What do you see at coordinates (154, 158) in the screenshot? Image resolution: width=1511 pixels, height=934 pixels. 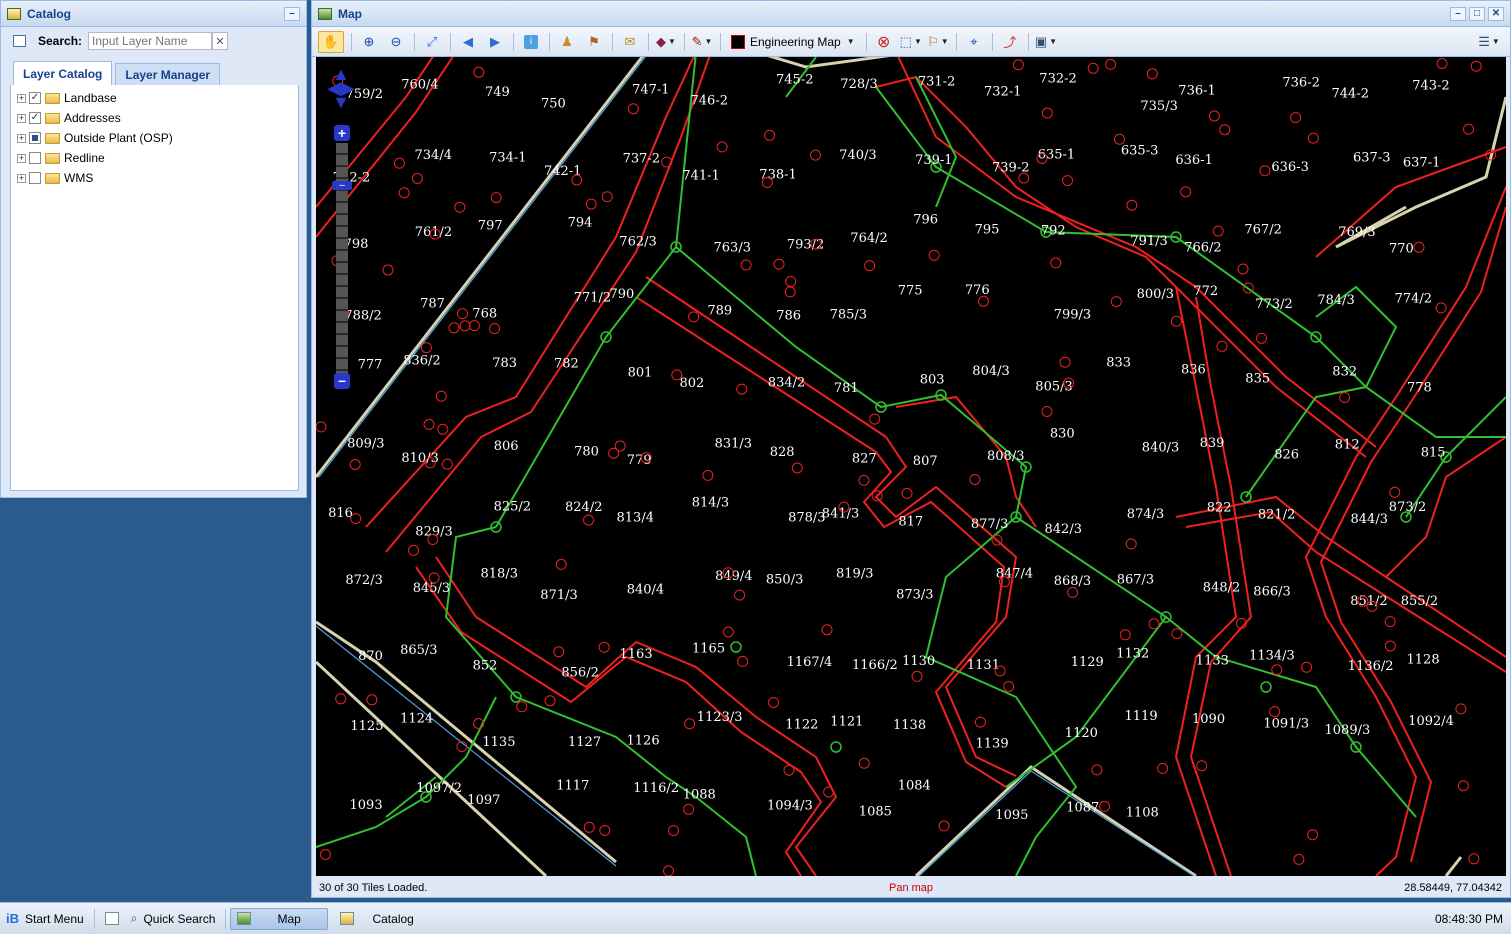 I see `tree-node-redline: + Redline` at bounding box center [154, 158].